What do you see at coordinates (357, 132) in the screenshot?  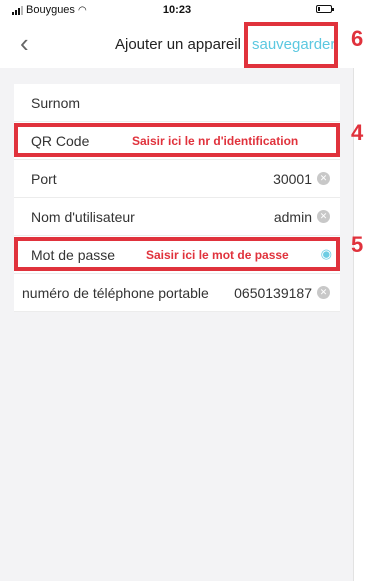 I see `annotation-4: 4` at bounding box center [357, 132].